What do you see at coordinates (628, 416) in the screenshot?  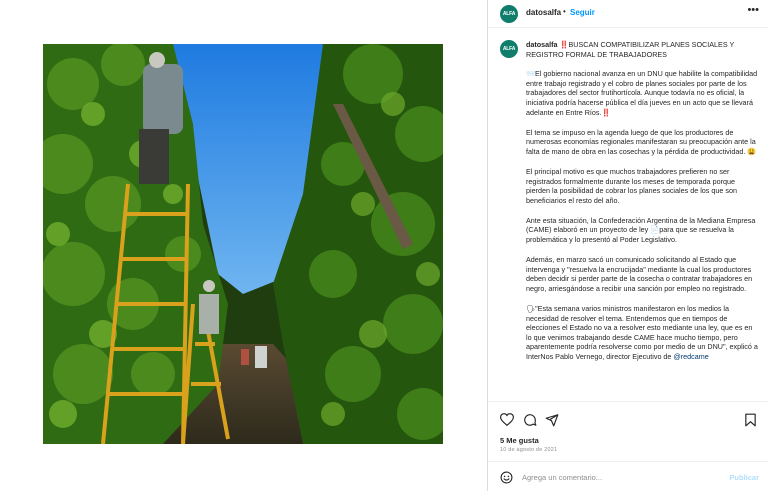 I see `action-bar` at bounding box center [628, 416].